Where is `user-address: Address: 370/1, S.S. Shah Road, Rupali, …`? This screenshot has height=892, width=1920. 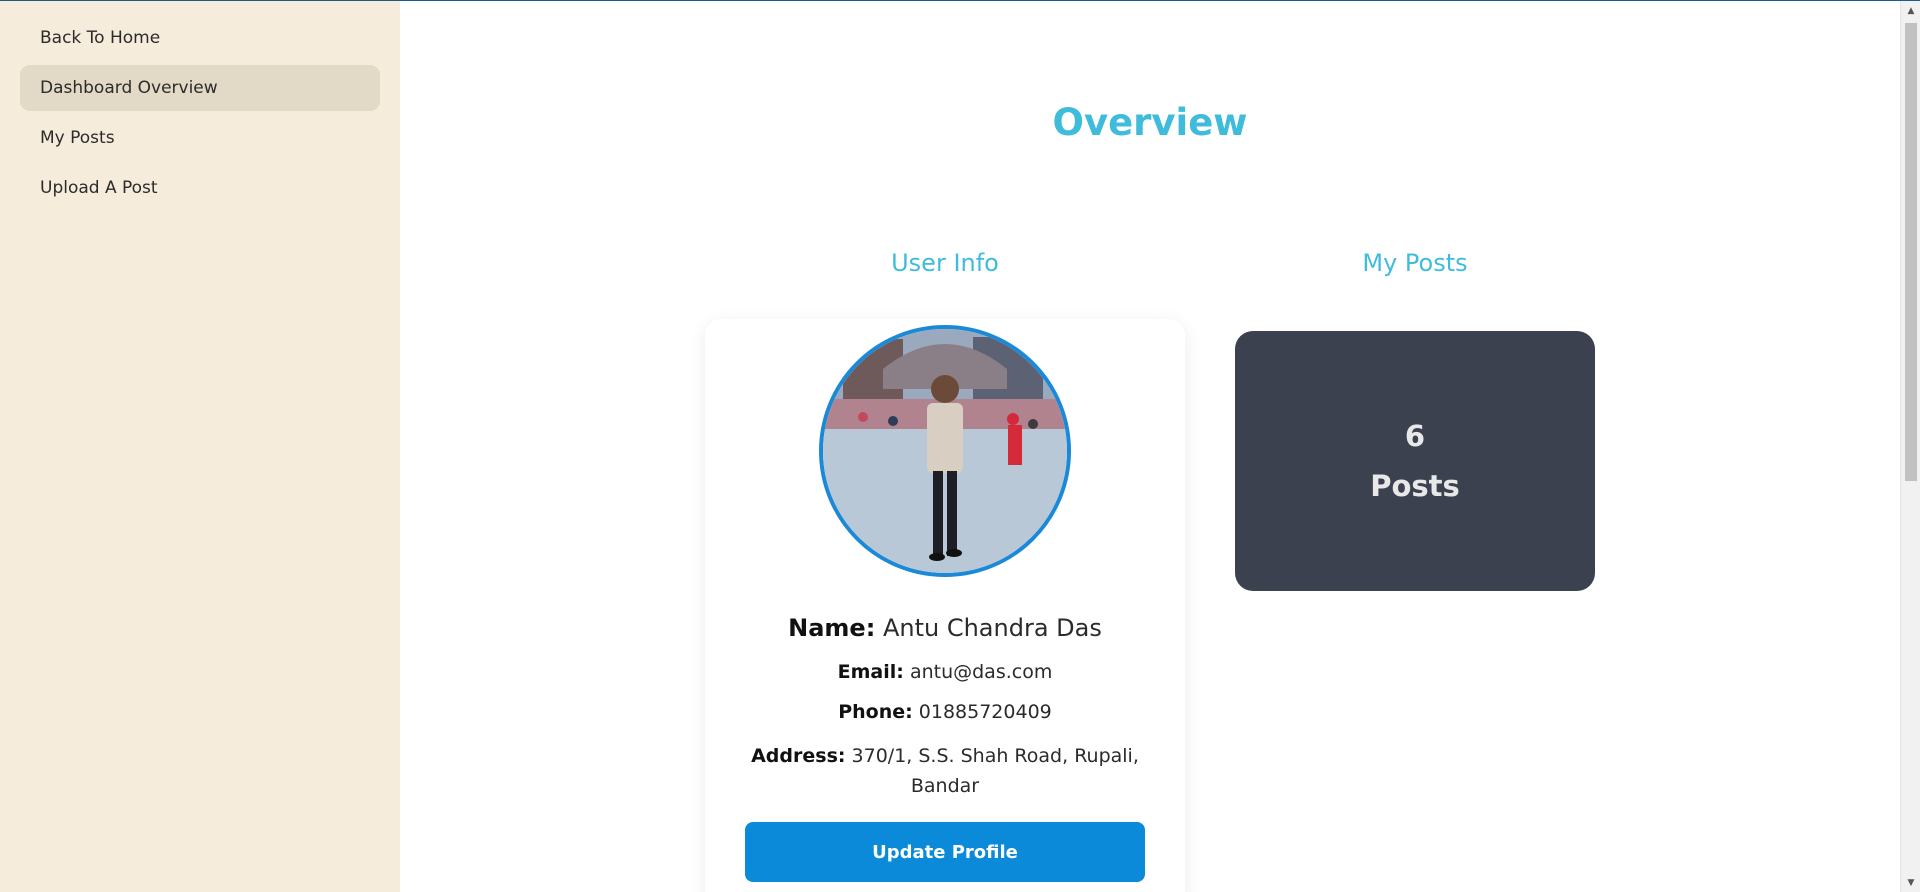
user-address: Address: 370/1, S.S. Shah Road, Rupali, … is located at coordinates (945, 771).